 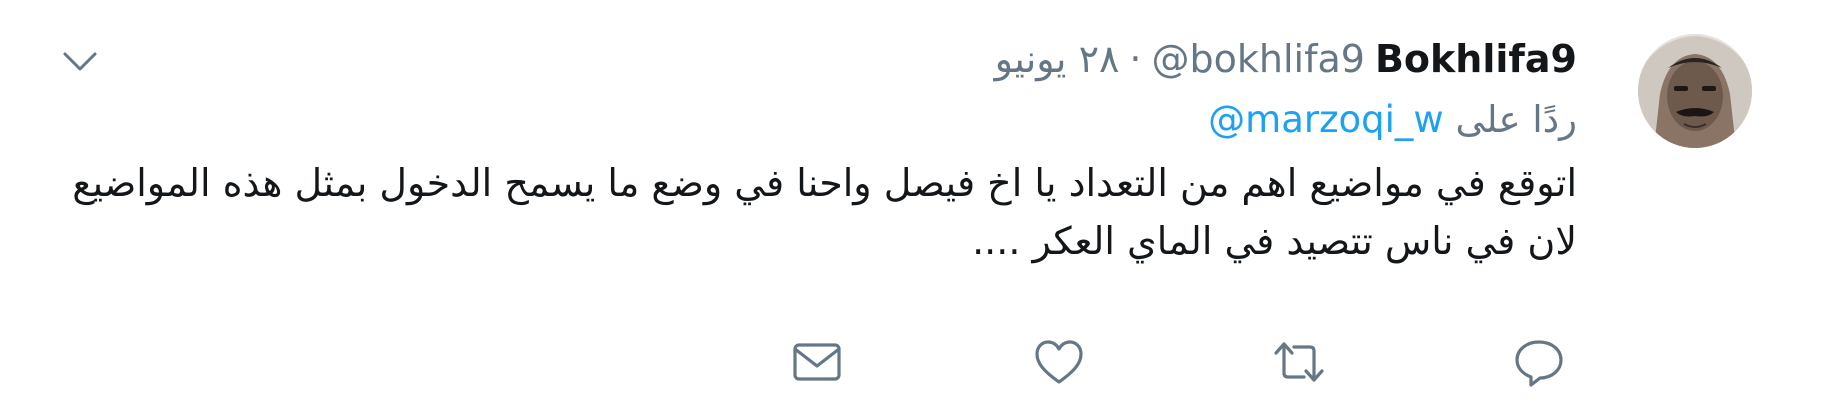 I want to click on tweet-header: Bokhlifa9 @bokhlifa9 · ٢٨ يونيو, so click(x=822, y=59).